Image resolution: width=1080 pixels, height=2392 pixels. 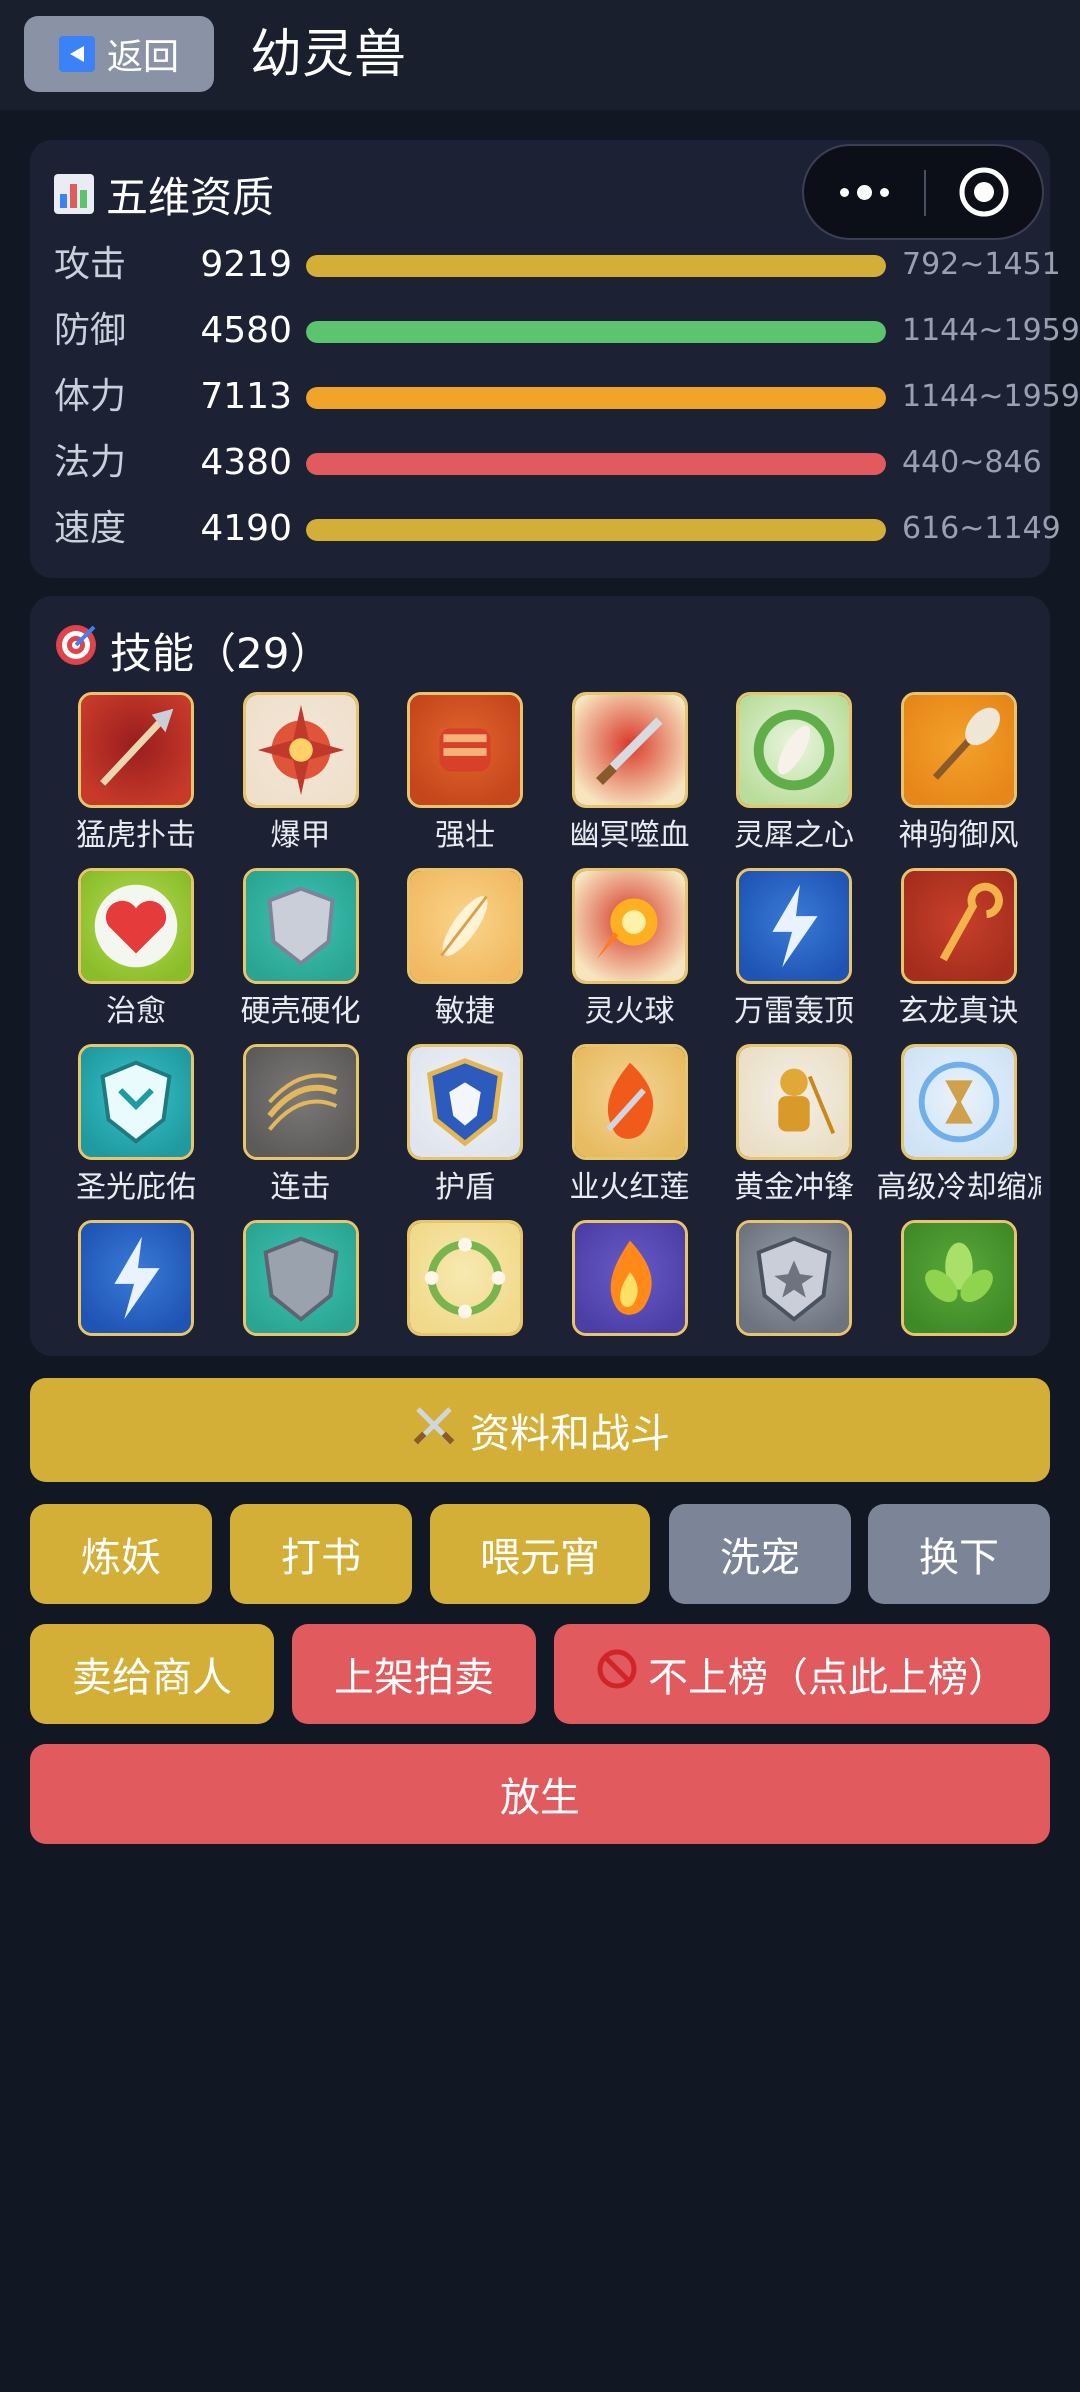 I want to click on skill-name: 灵犀之心, so click(x=794, y=835).